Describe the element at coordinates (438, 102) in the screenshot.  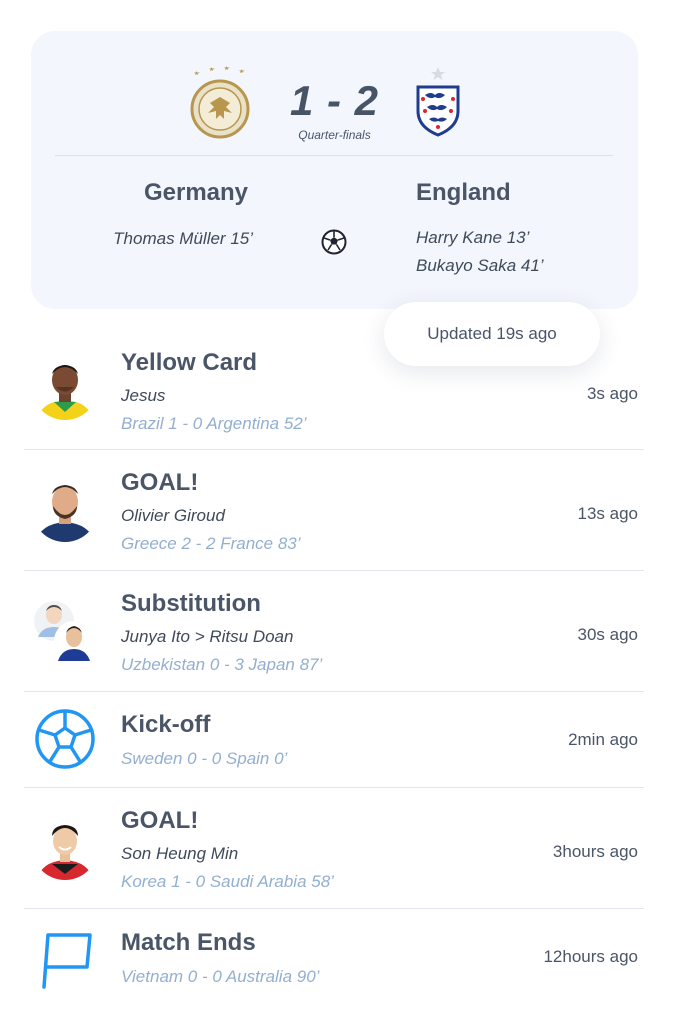
I see `england-crest-icon` at that location.